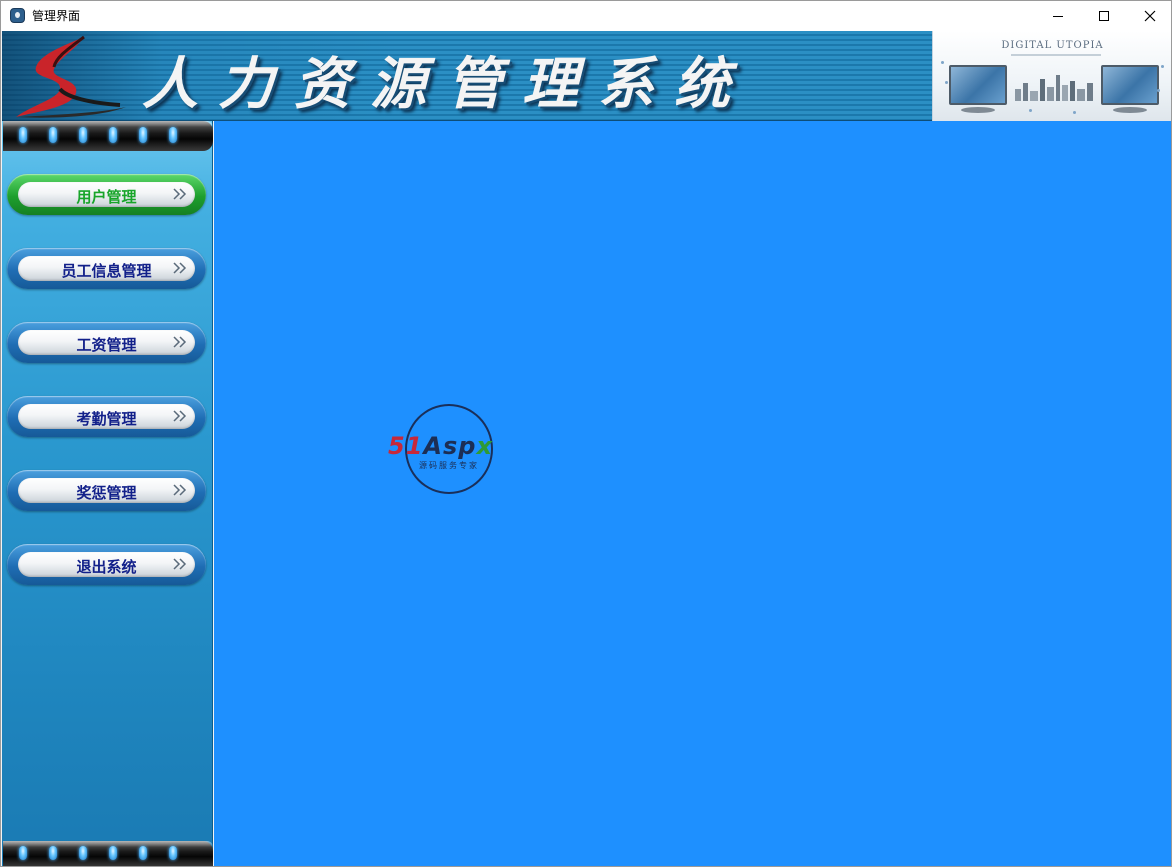  Describe the element at coordinates (108, 853) in the screenshot. I see `sidebar-bottom-cap` at that location.